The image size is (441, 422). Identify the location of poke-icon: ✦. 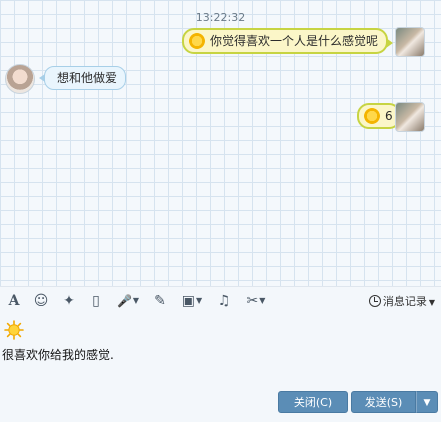
(69, 301).